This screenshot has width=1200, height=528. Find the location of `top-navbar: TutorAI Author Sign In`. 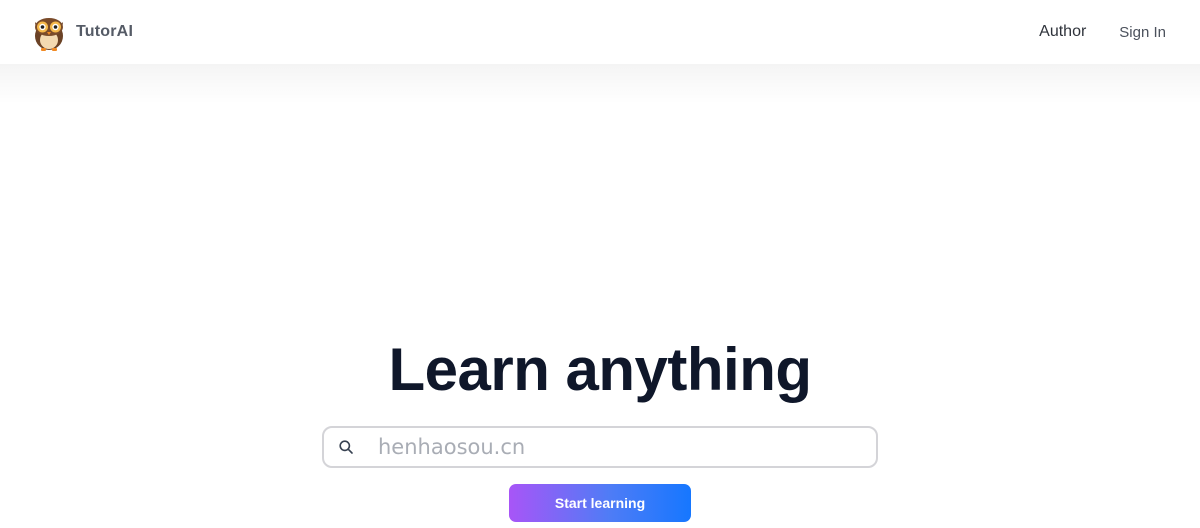

top-navbar: TutorAI Author Sign In is located at coordinates (600, 32).